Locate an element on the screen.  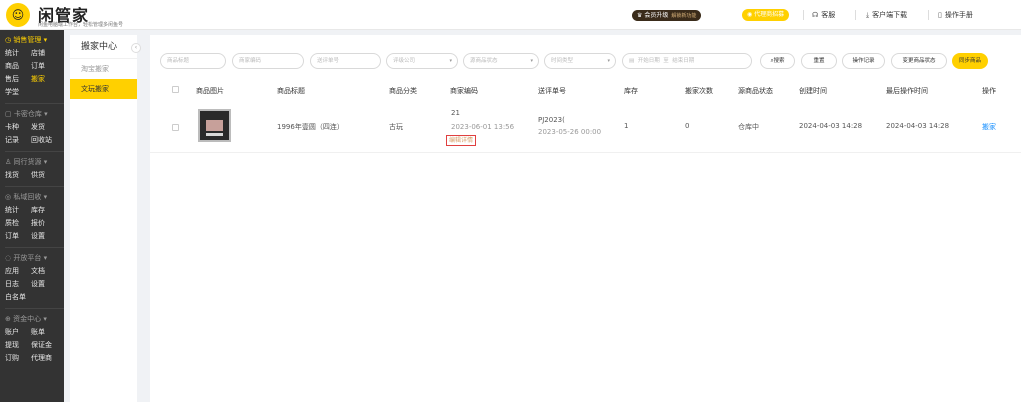
sidebar-group-header: ⊕ 资金中心 ▾ is located at coordinates (34, 319).